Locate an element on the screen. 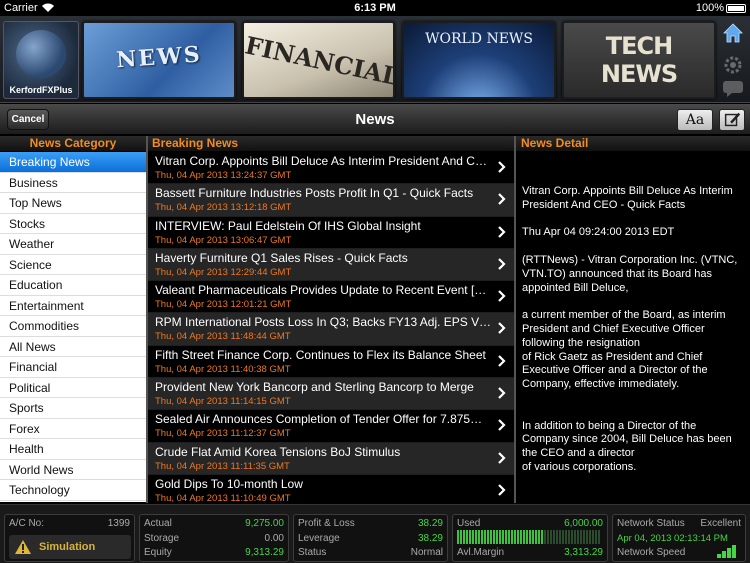 This screenshot has width=750, height=563. category-item: Sports is located at coordinates (73, 408).